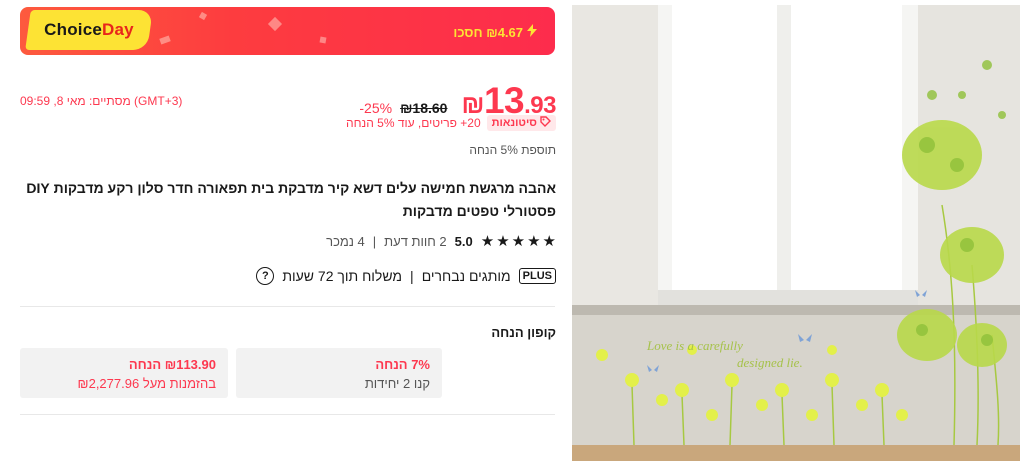  Describe the element at coordinates (172, 364) in the screenshot. I see `coupon-discount: ₪113.90 הנחה` at that location.